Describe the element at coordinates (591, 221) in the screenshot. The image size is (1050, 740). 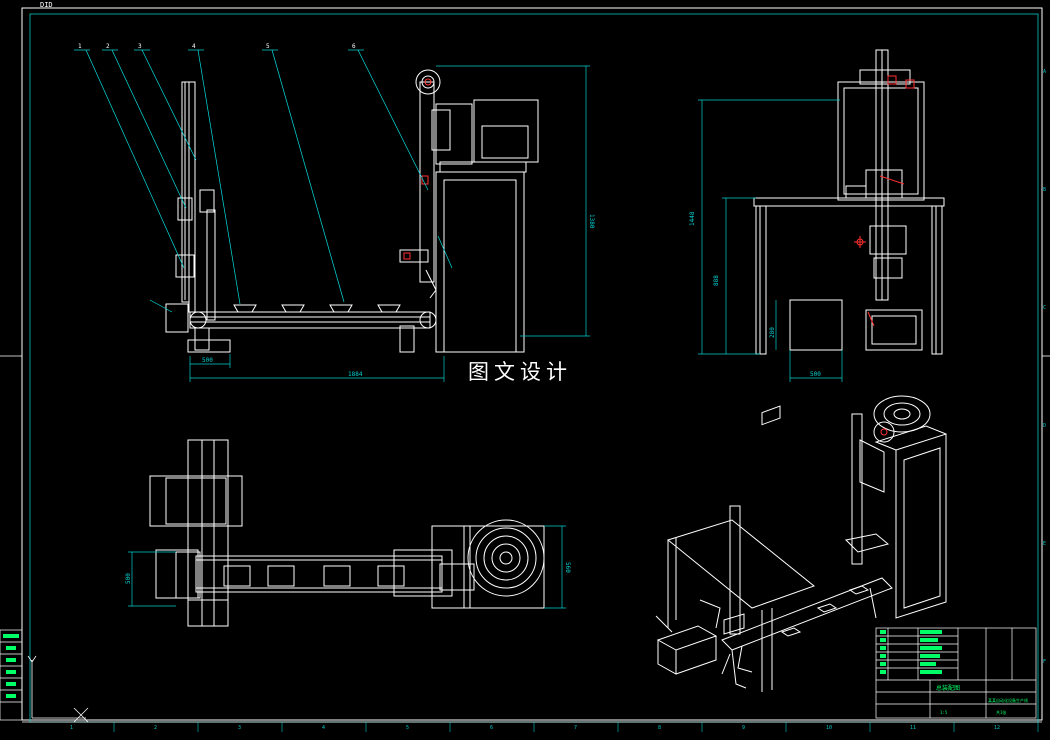
I see `dim-front-height: 1380` at that location.